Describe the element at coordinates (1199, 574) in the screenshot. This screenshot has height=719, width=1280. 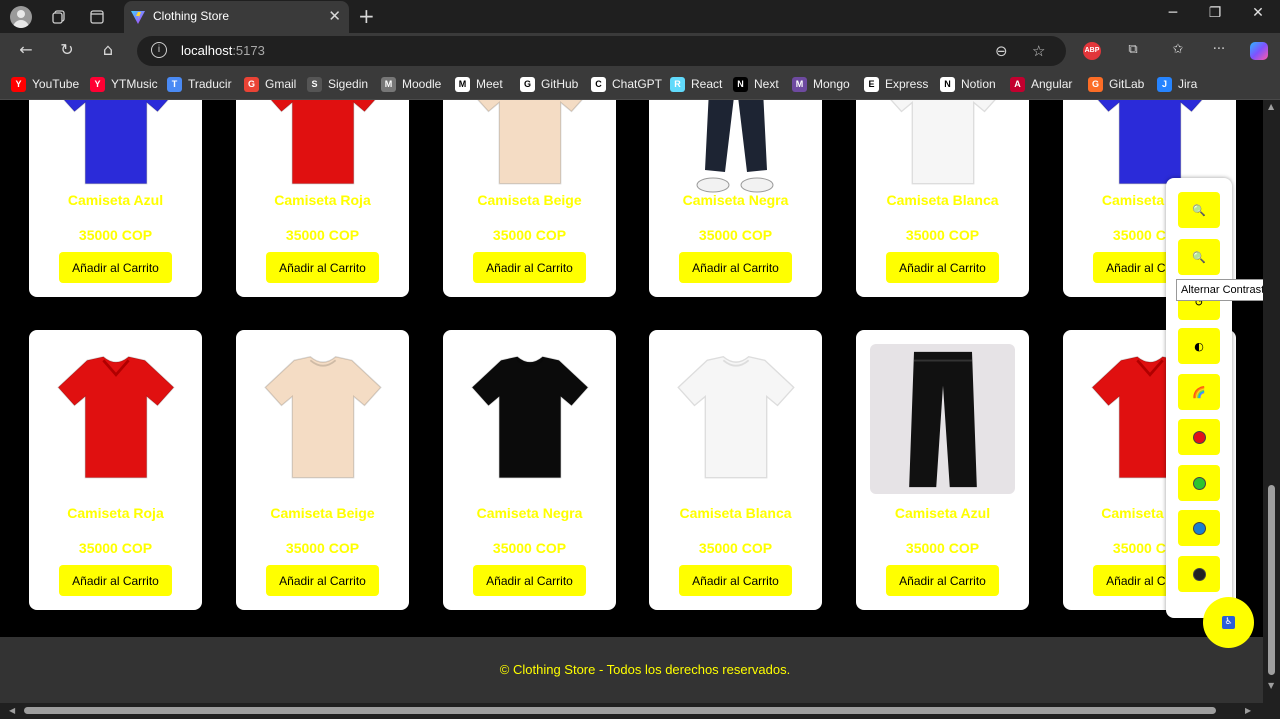
I see `dark-dot-button` at that location.